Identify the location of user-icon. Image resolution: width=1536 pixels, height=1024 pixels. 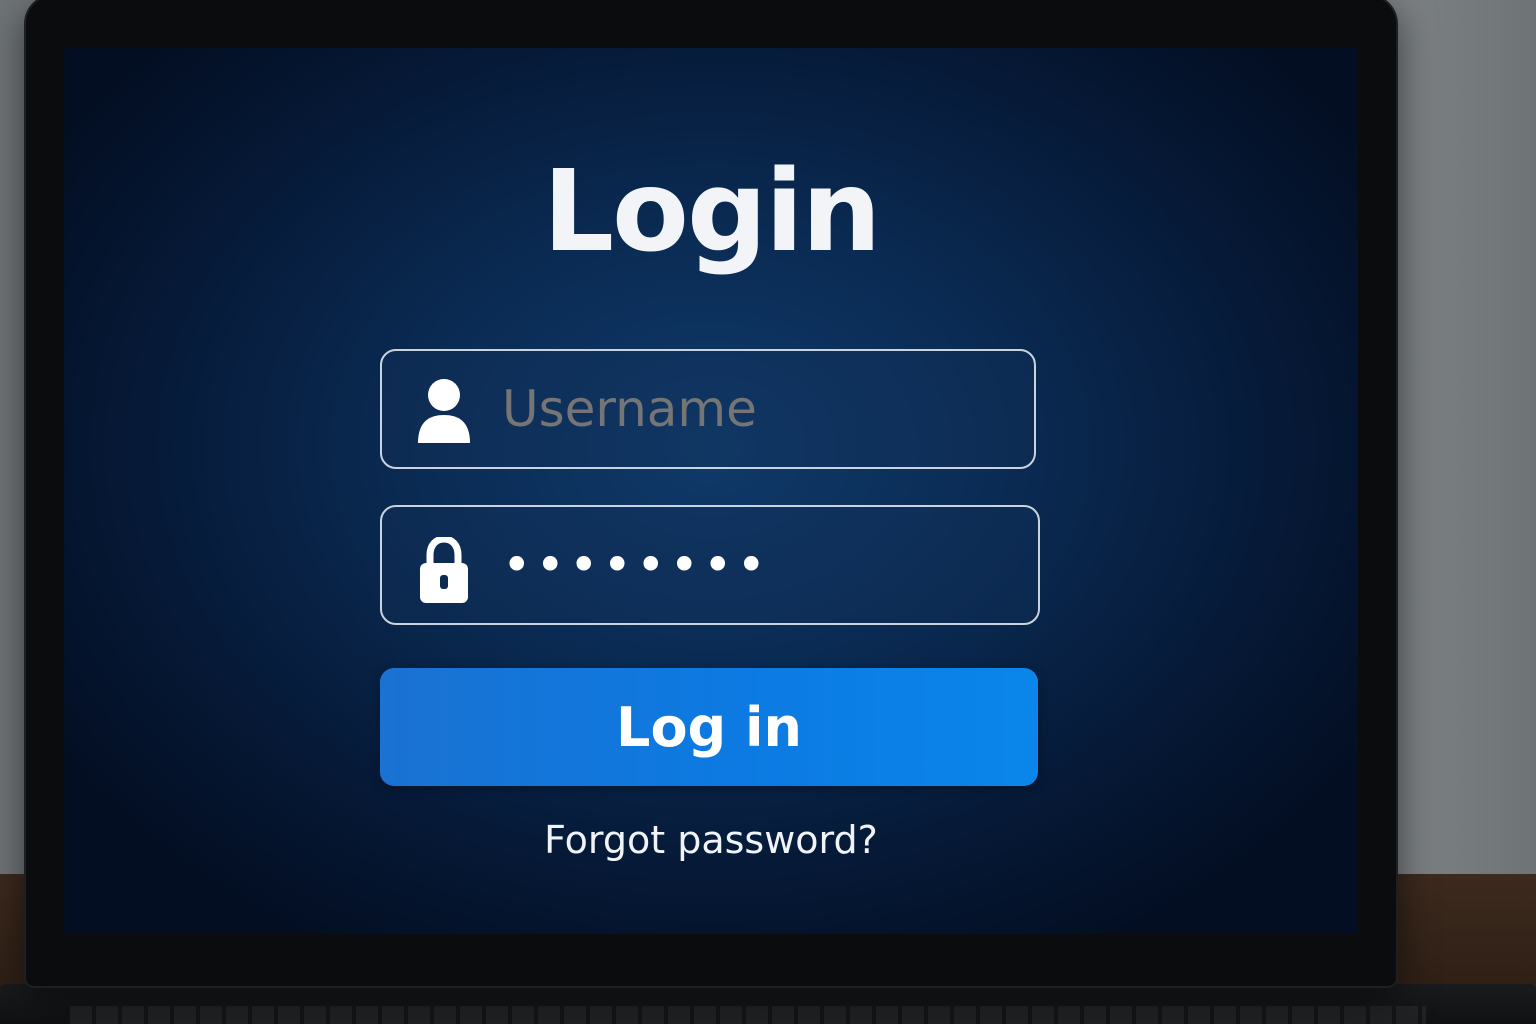
(444, 411).